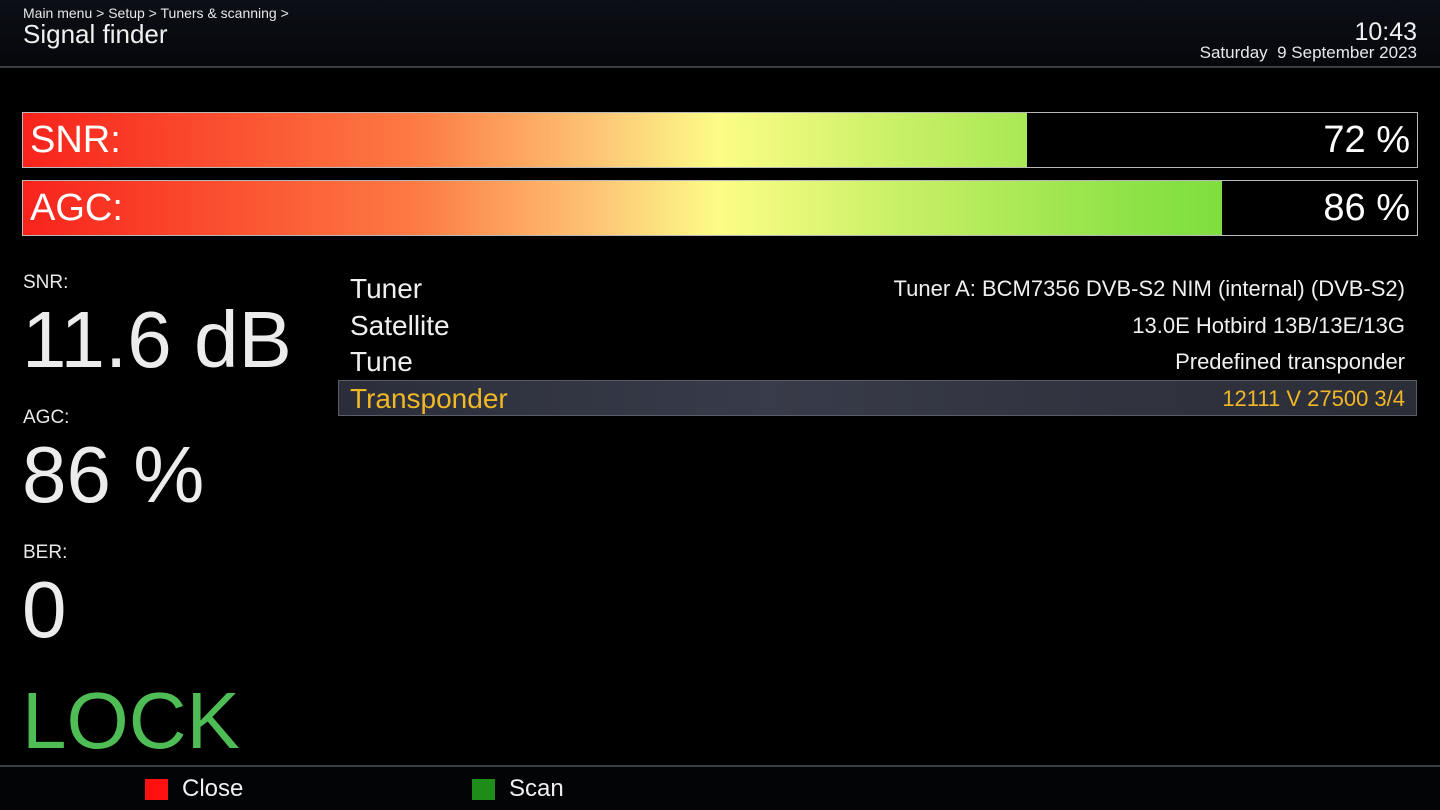  I want to click on red-key-icon, so click(156, 789).